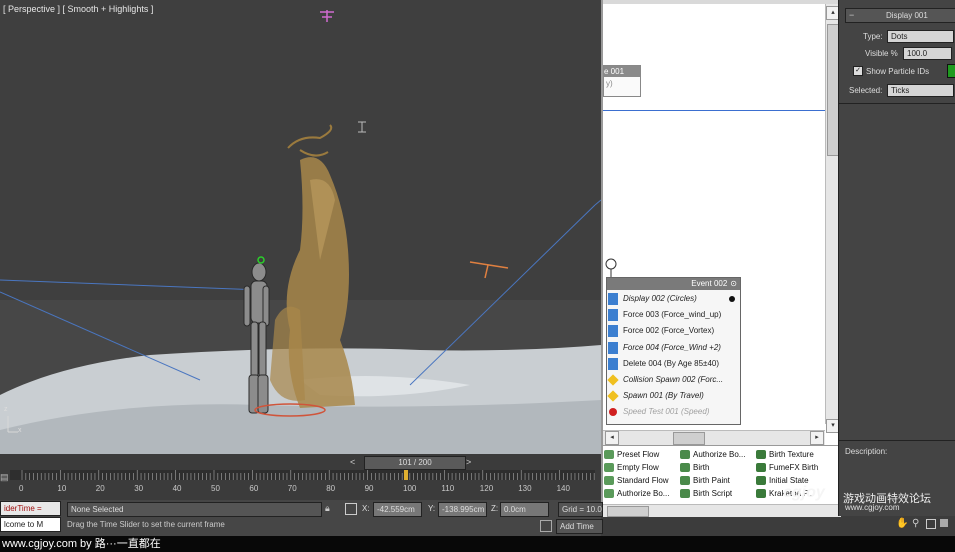 Image resolution: width=955 pixels, height=552 pixels. Describe the element at coordinates (920, 90) in the screenshot. I see `selected-dropdown: Ticks` at that location.